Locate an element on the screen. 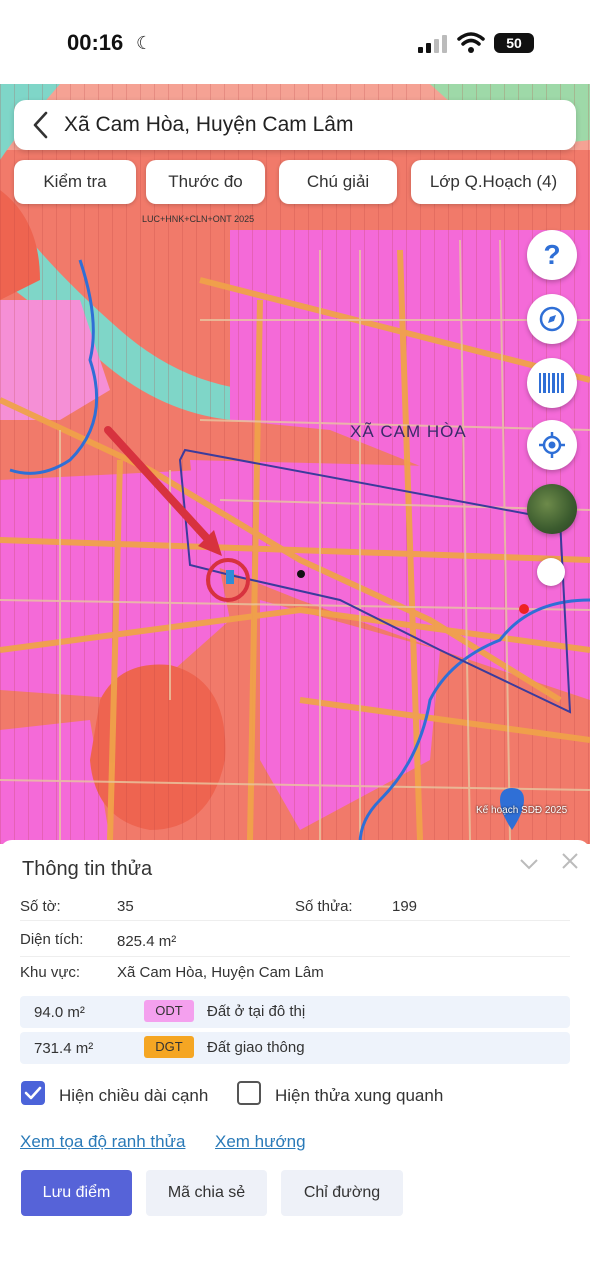 This screenshot has height=1280, width=590. layer-opacity-handle is located at coordinates (551, 572).